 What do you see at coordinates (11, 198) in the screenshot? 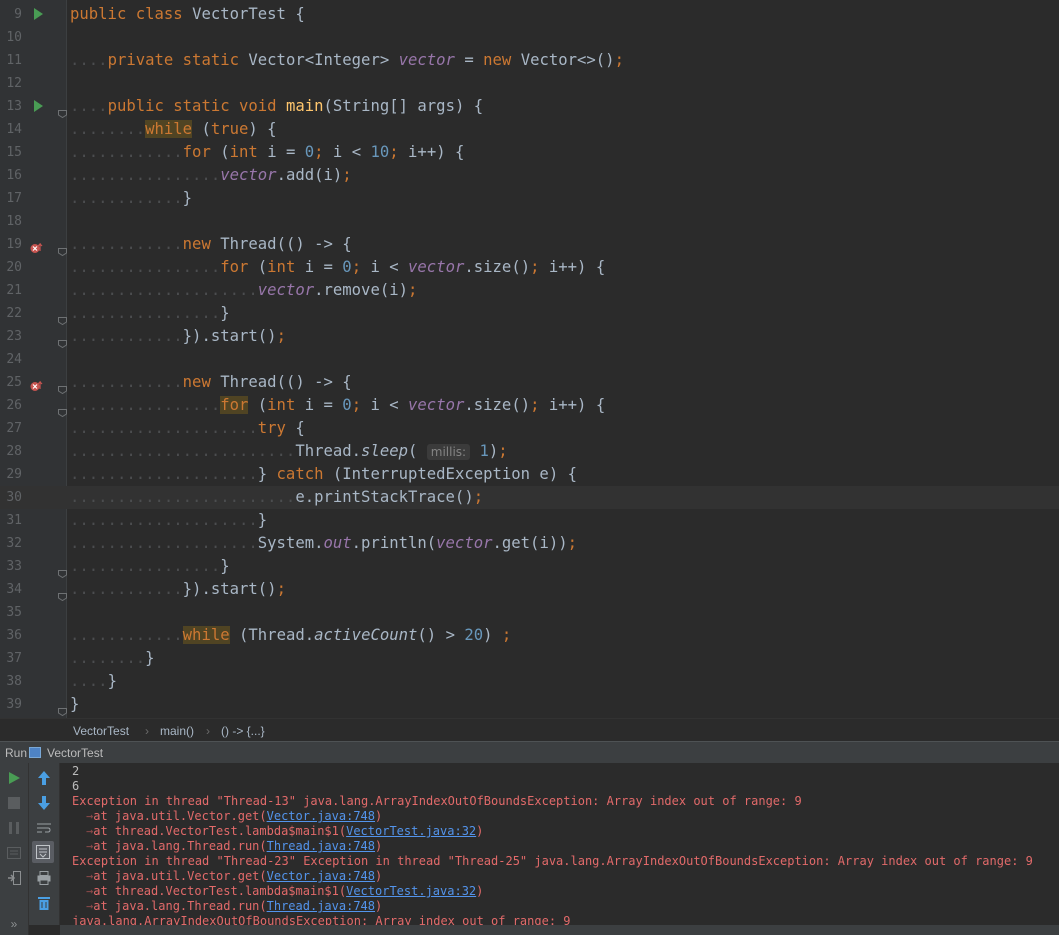
I see `line-number: 17` at bounding box center [11, 198].